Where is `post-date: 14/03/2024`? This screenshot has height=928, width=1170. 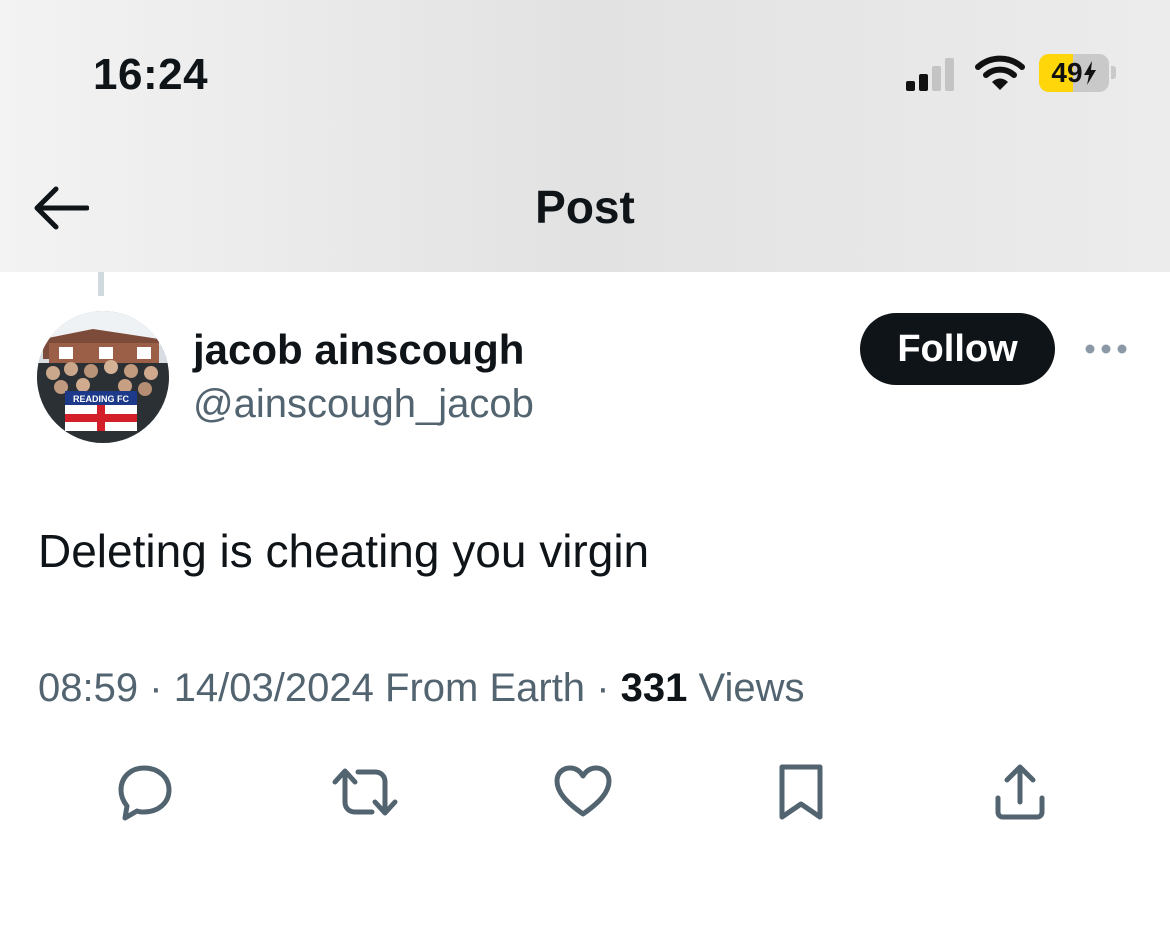 post-date: 14/03/2024 is located at coordinates (274, 688).